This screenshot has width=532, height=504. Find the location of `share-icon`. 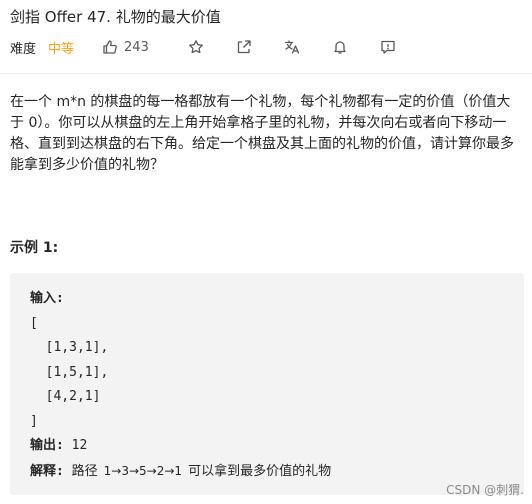

share-icon is located at coordinates (244, 47).